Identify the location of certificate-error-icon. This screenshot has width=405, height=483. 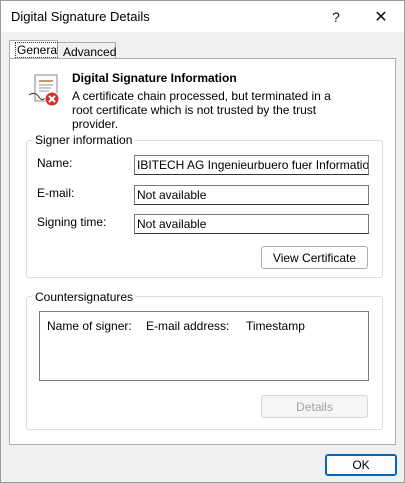
(44, 90).